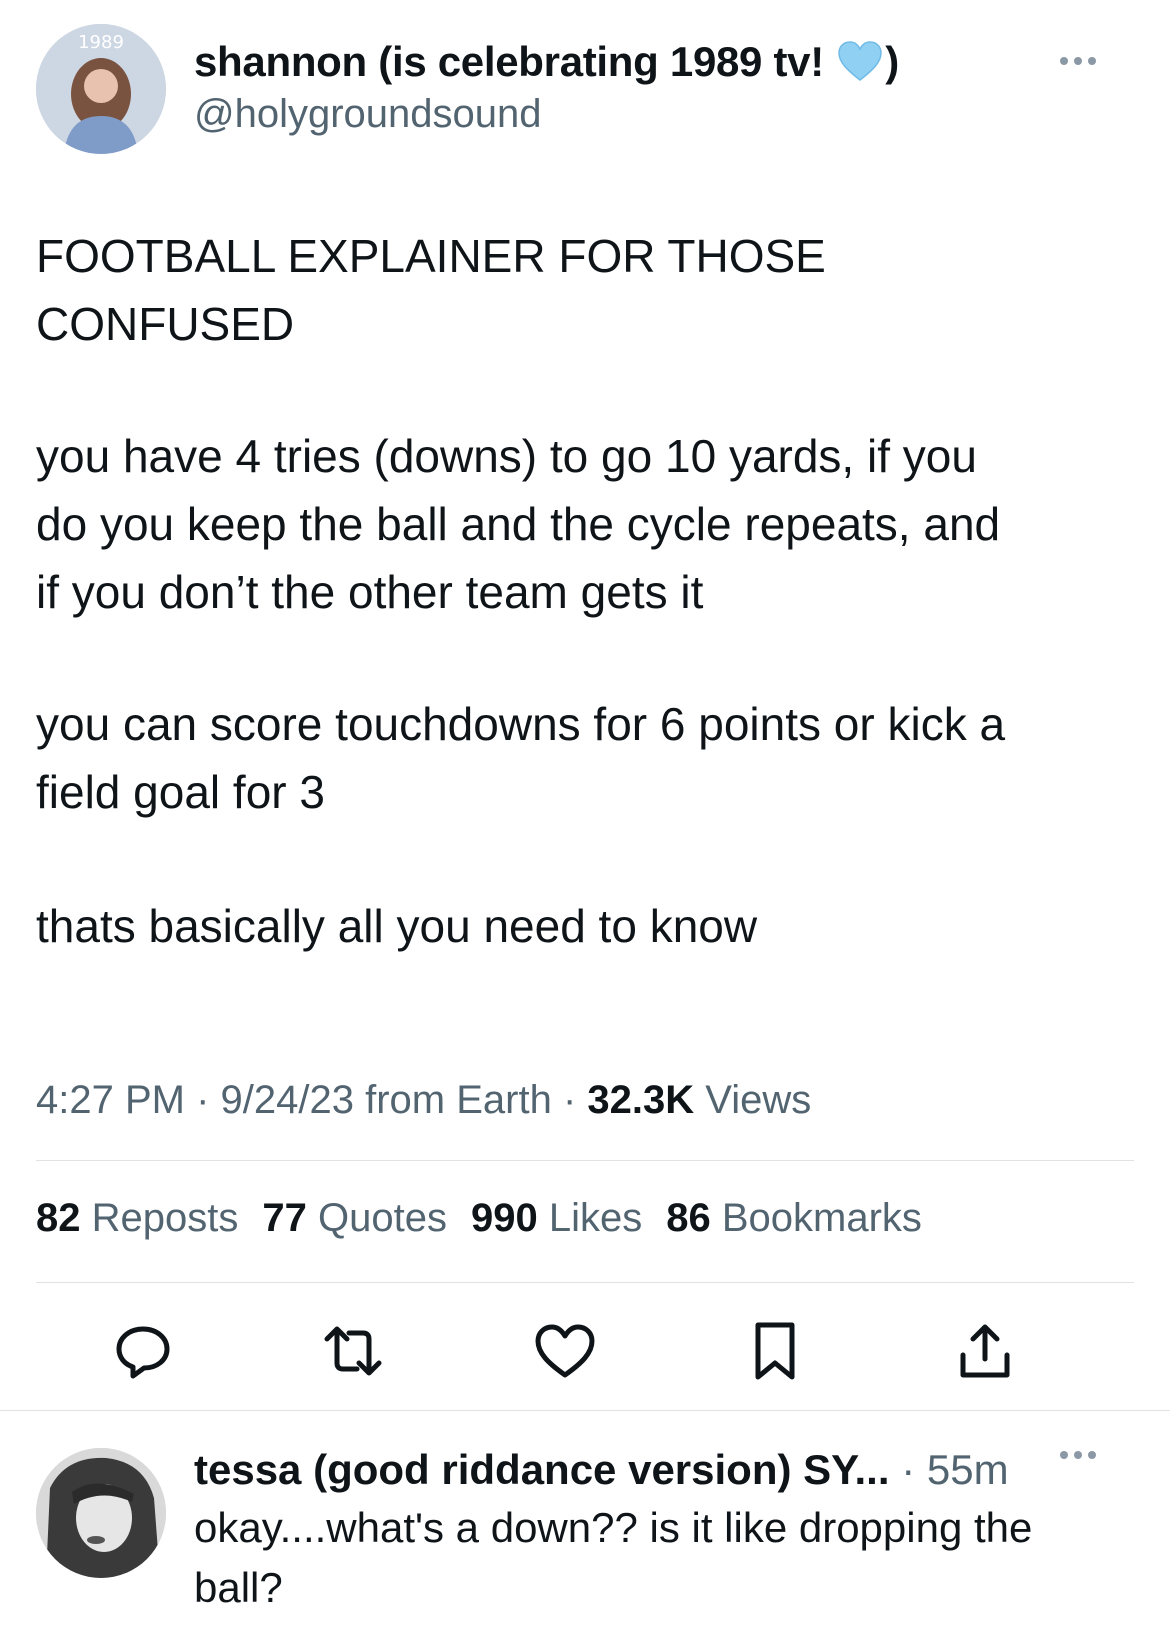  I want to click on author-name-text: shannon (is celebrating 1989 tv!, so click(509, 61).